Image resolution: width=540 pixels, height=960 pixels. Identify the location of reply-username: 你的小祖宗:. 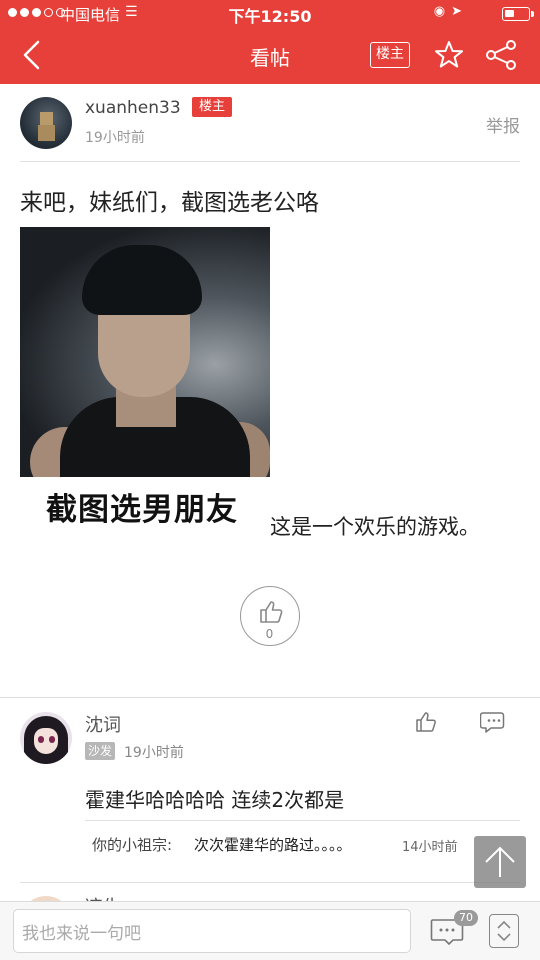
(132, 844).